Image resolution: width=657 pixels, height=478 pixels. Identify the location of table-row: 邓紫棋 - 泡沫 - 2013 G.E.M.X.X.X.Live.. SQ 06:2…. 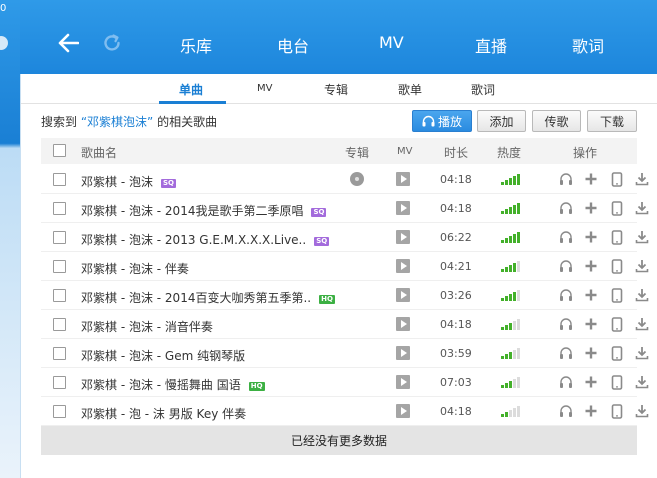
(345, 237).